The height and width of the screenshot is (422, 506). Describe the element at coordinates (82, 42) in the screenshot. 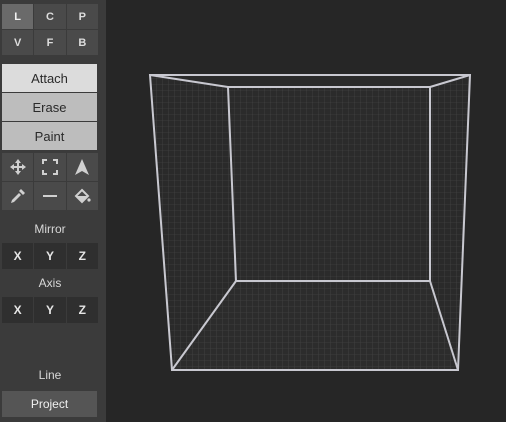

I see `view-button-b: B` at that location.